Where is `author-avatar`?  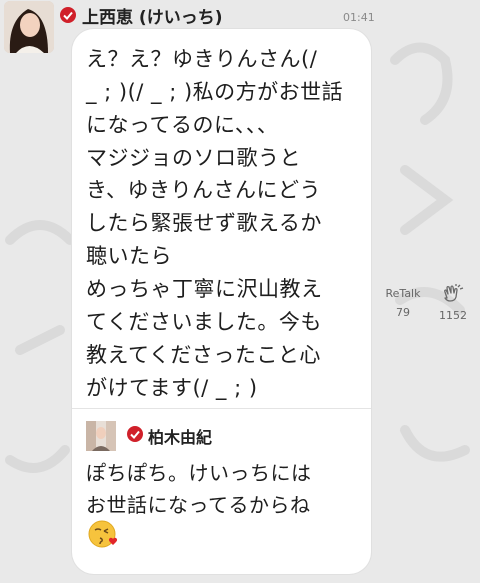
author-avatar is located at coordinates (29, 27).